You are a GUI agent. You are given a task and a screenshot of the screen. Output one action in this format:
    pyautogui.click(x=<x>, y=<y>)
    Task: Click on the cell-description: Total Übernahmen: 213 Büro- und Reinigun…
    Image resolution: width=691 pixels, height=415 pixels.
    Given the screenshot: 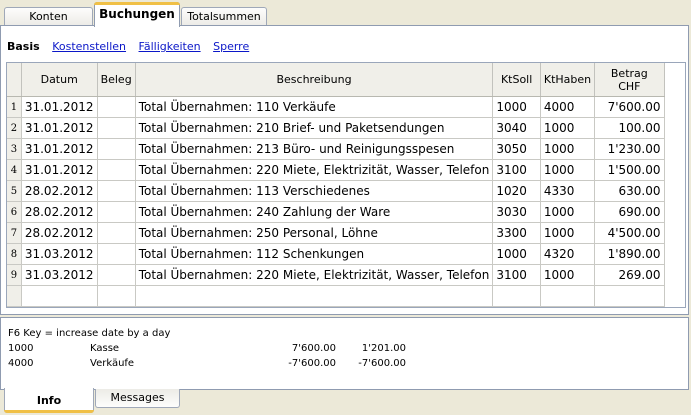 What is the action you would take?
    pyautogui.click(x=314, y=149)
    